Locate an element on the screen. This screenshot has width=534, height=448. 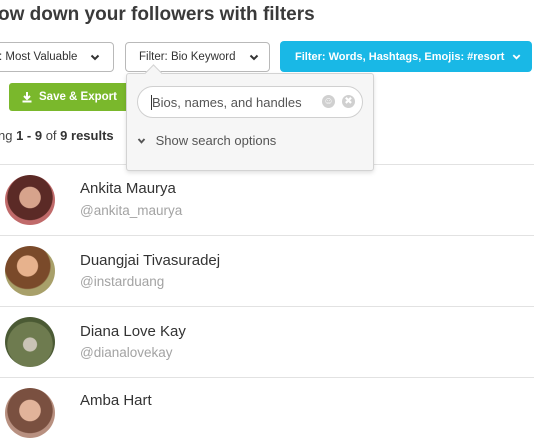
sort-dropdown: : Most Valuable is located at coordinates (57, 57).